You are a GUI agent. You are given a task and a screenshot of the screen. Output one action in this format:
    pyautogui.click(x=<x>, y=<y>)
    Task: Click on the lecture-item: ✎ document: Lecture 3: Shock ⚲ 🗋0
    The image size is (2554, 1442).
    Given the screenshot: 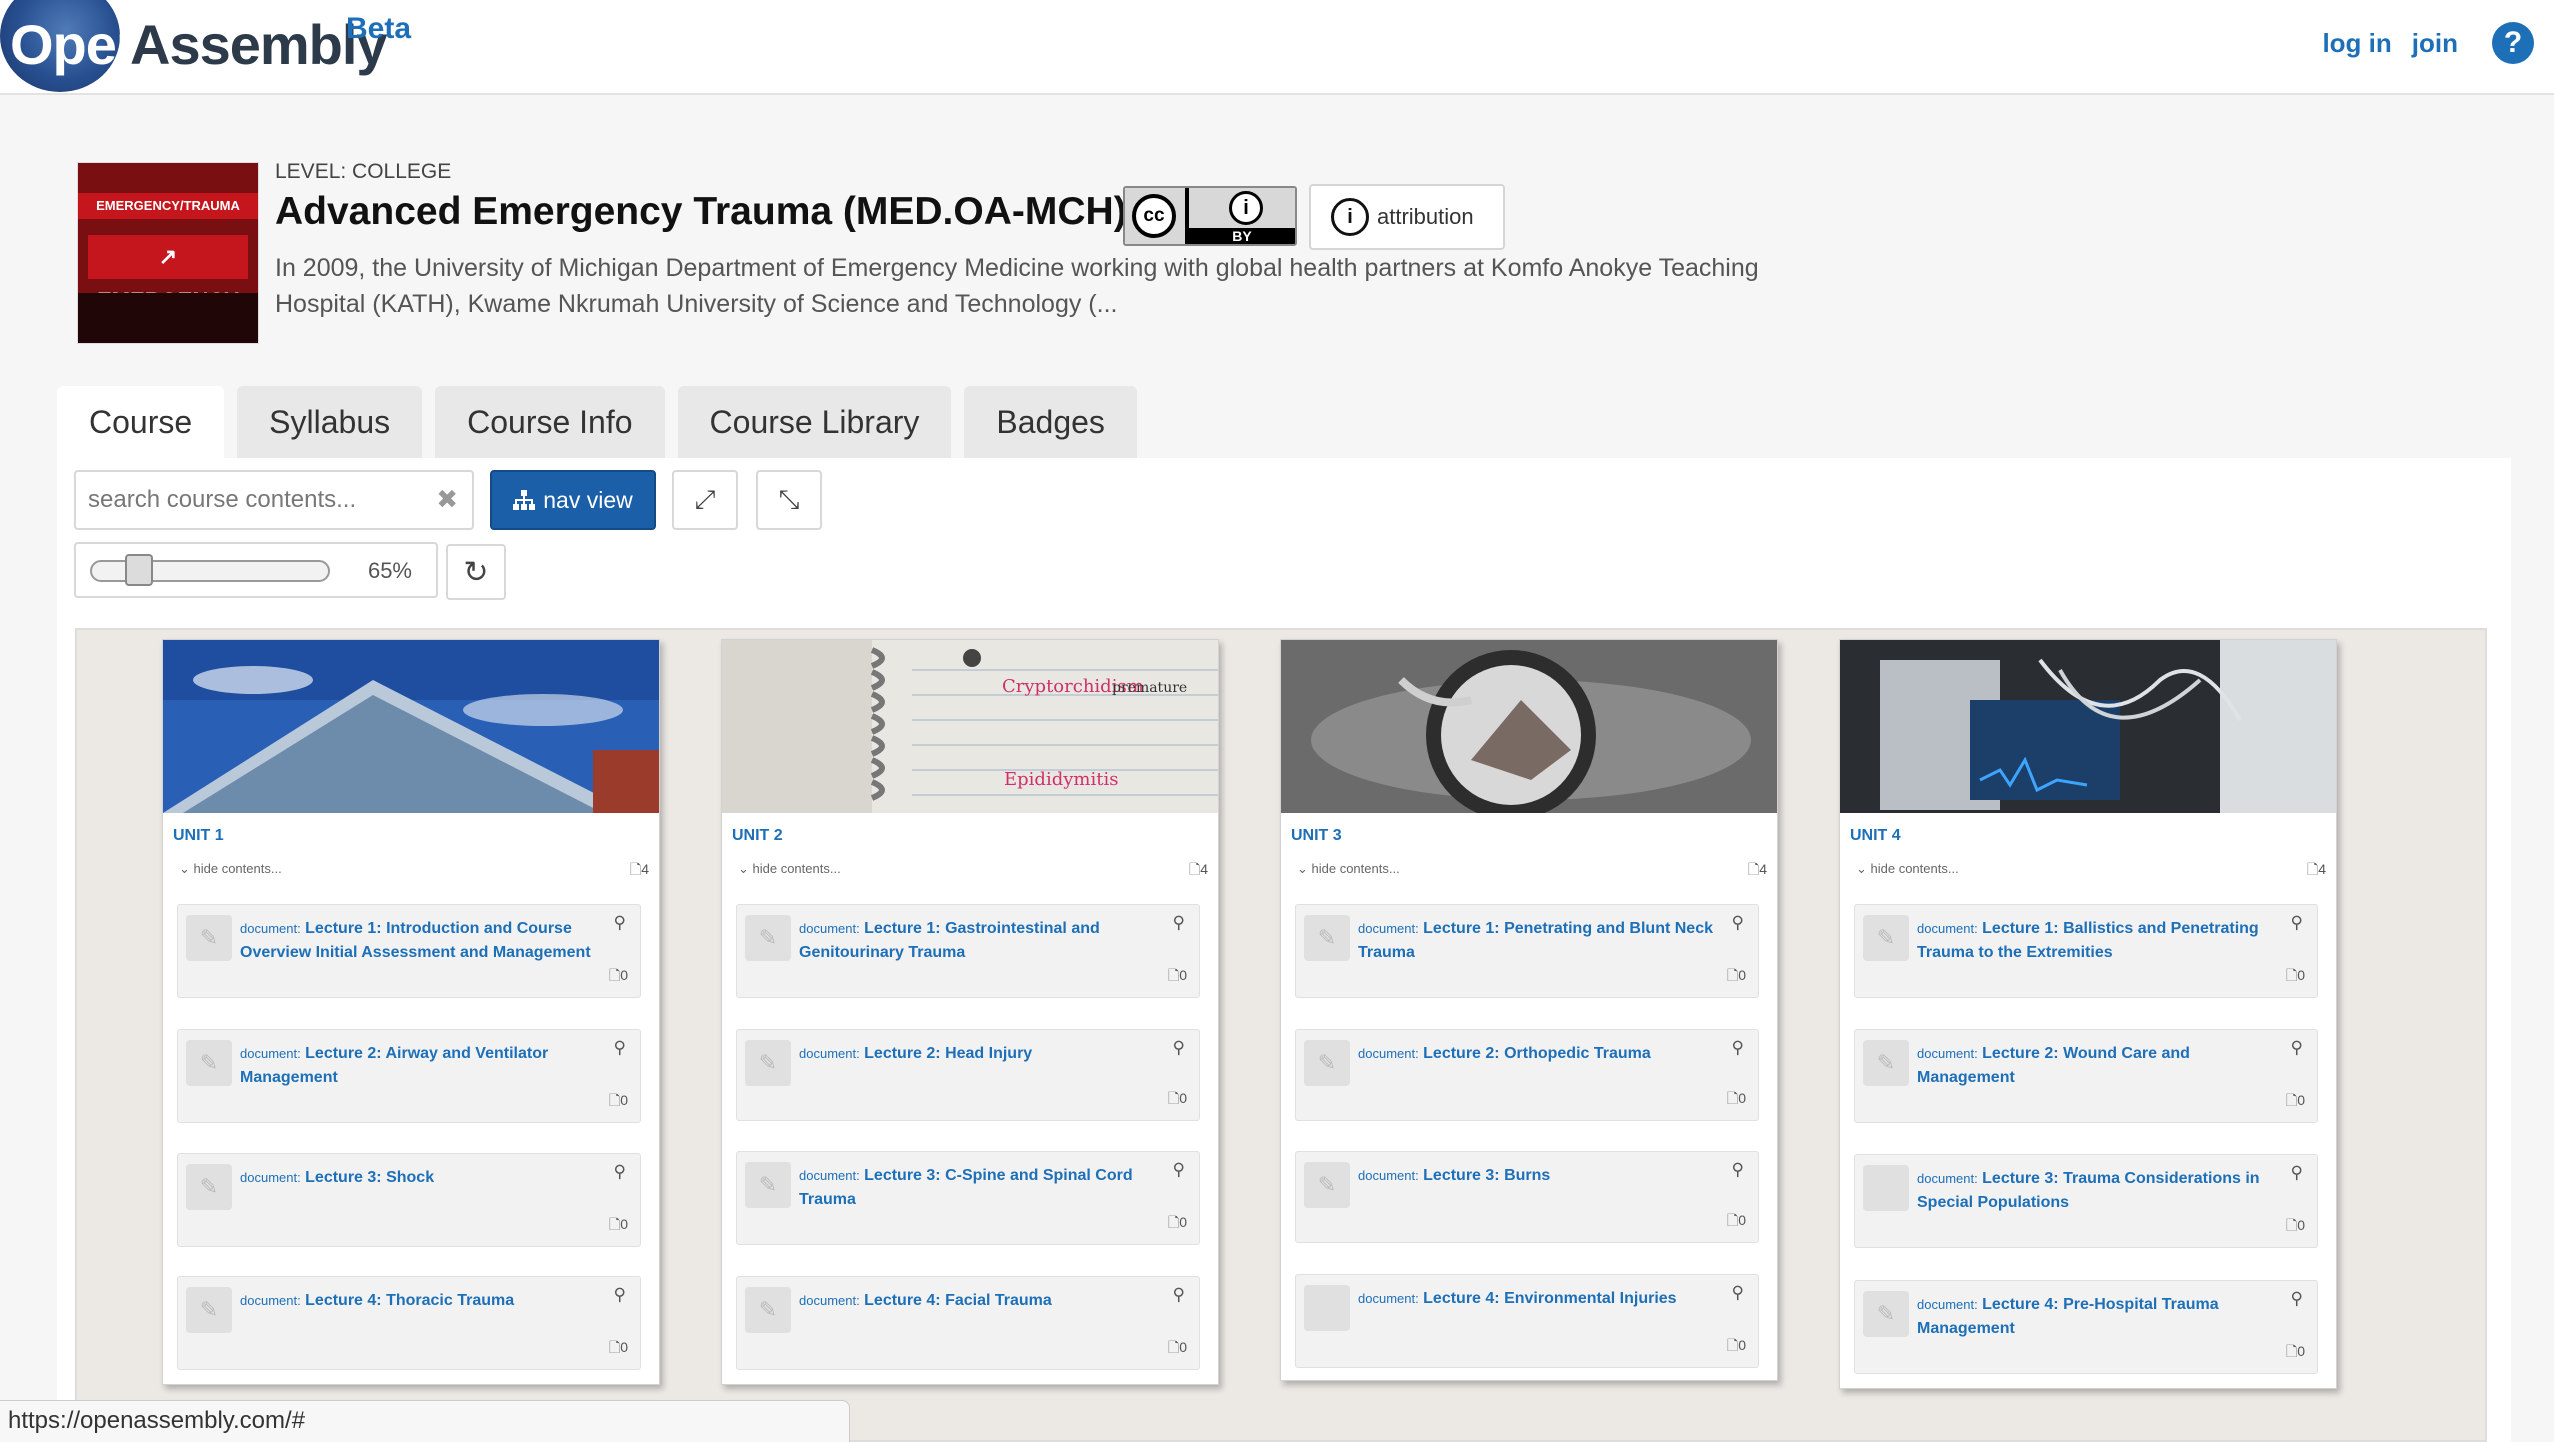 What is the action you would take?
    pyautogui.click(x=409, y=1200)
    